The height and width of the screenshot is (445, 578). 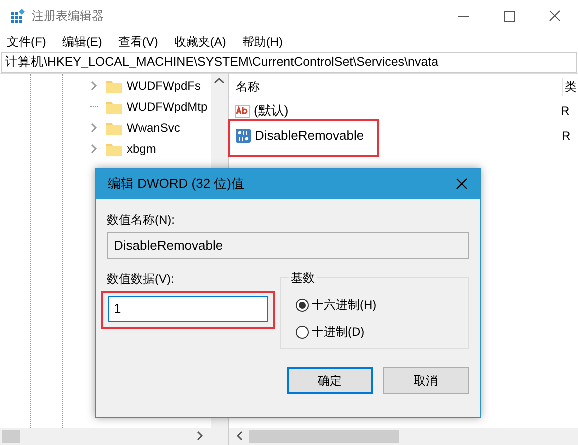 I want to click on tree-item: WUDFWpdFs, so click(x=164, y=85).